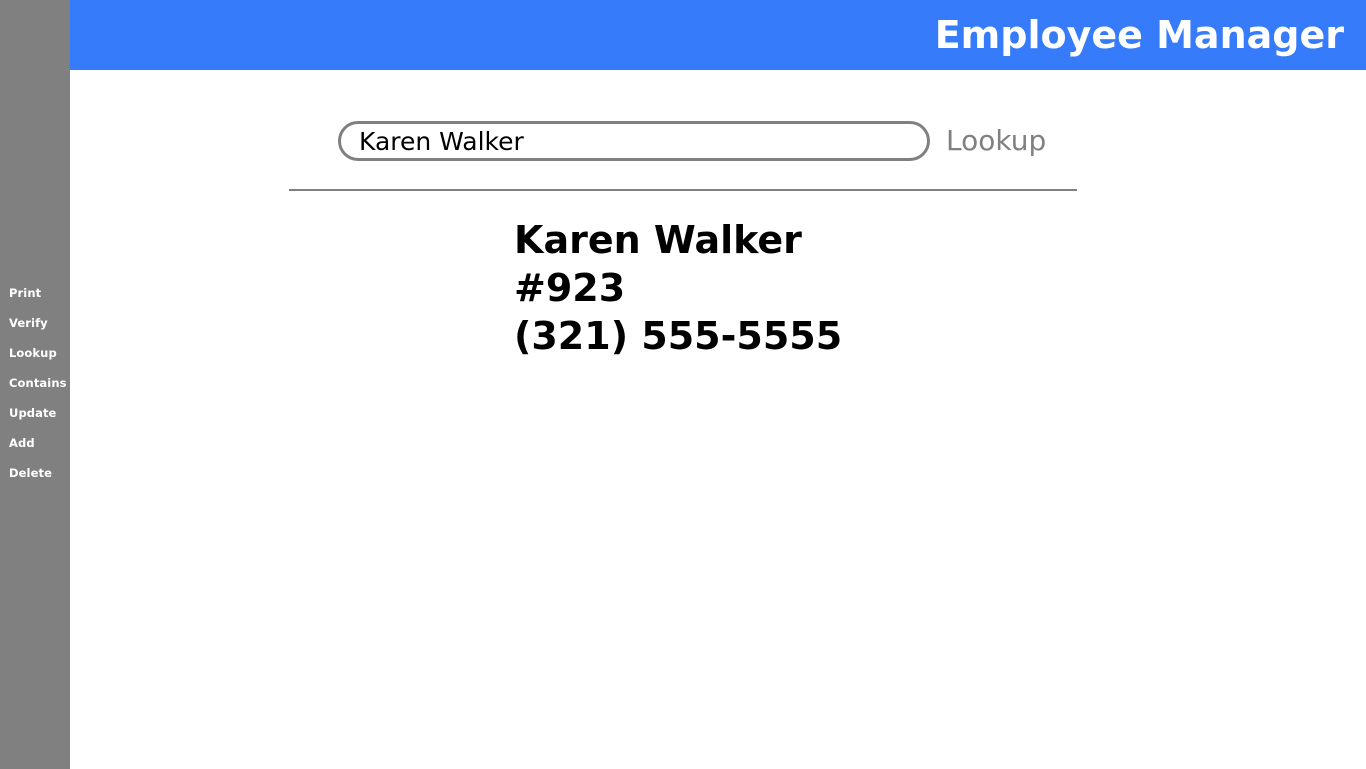 The width and height of the screenshot is (1366, 769). Describe the element at coordinates (678, 336) in the screenshot. I see `employee-phone: (321) 555-5555` at that location.